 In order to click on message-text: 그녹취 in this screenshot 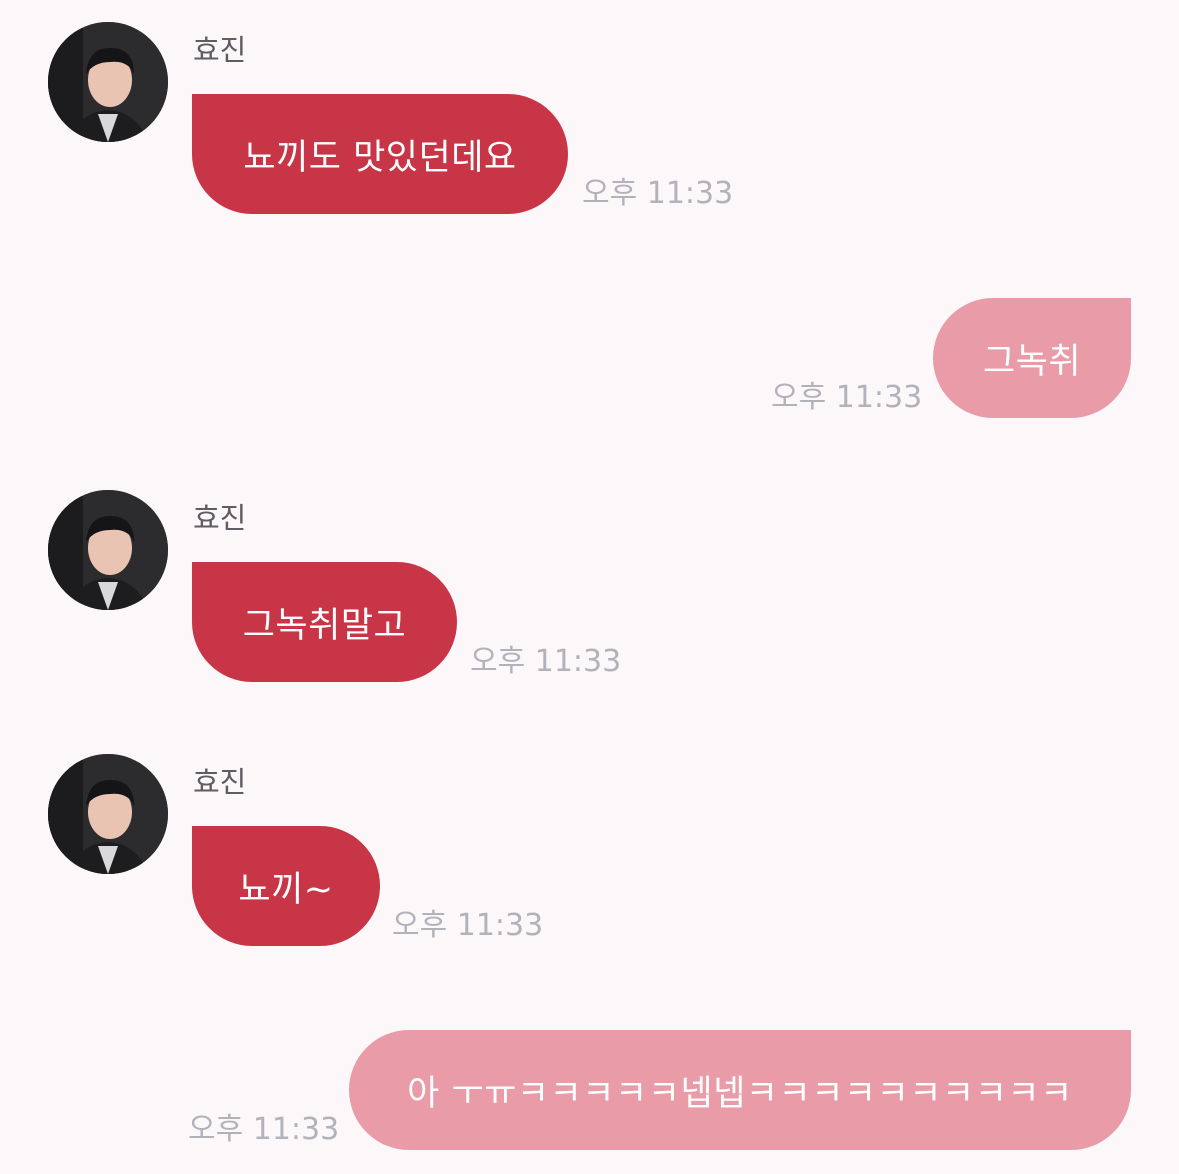, I will do `click(1032, 361)`.